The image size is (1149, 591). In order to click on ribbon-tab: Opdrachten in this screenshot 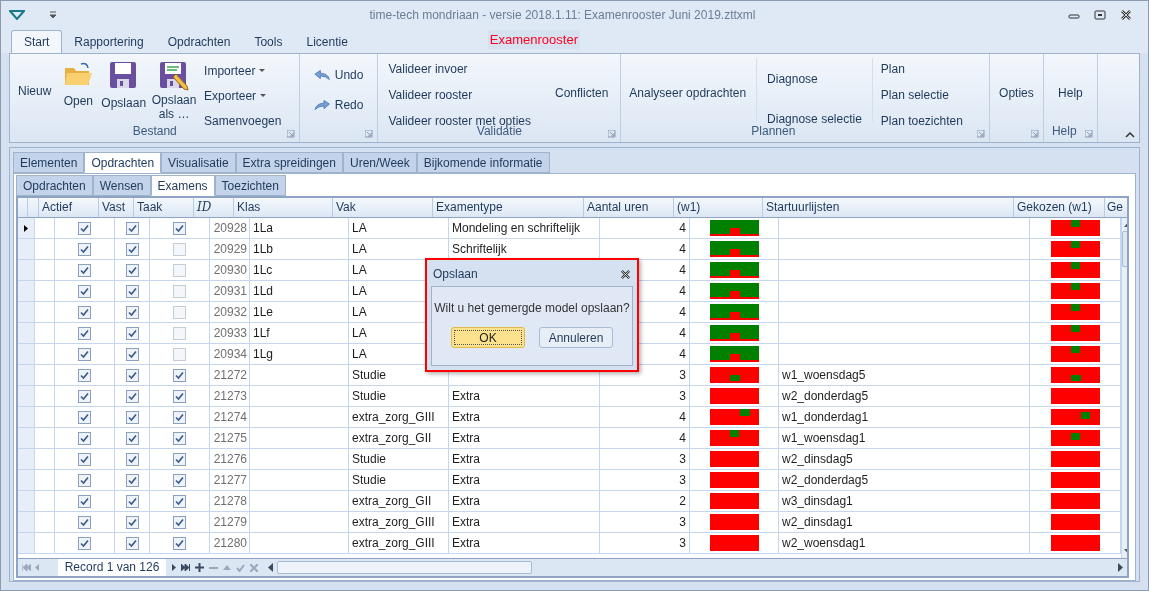, I will do `click(199, 41)`.